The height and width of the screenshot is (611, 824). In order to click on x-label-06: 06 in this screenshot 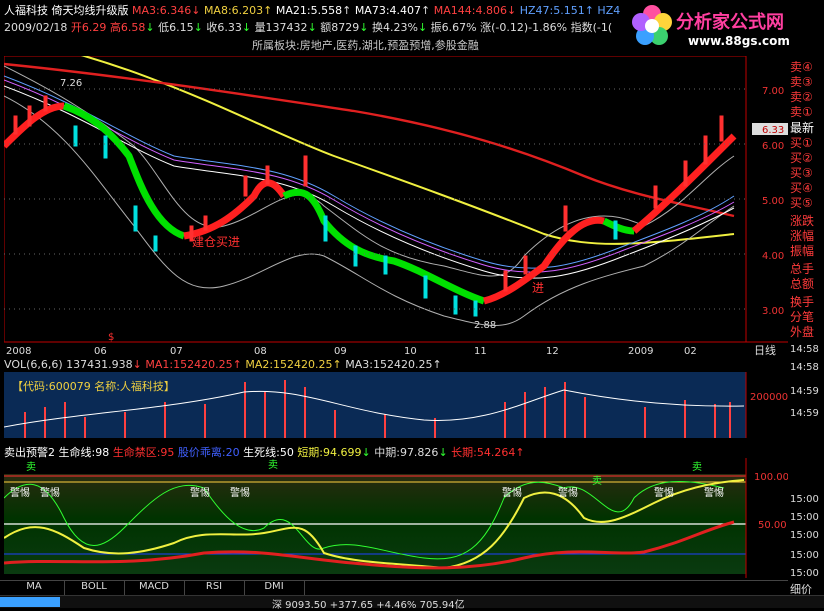, I will do `click(100, 351)`.